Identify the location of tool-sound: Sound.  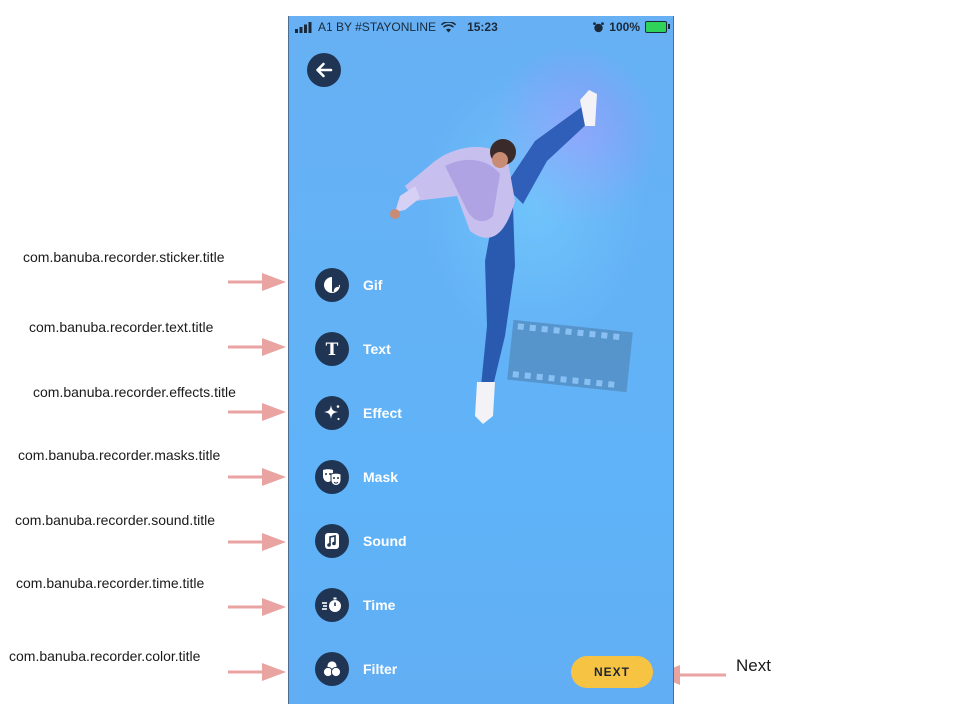
(361, 541).